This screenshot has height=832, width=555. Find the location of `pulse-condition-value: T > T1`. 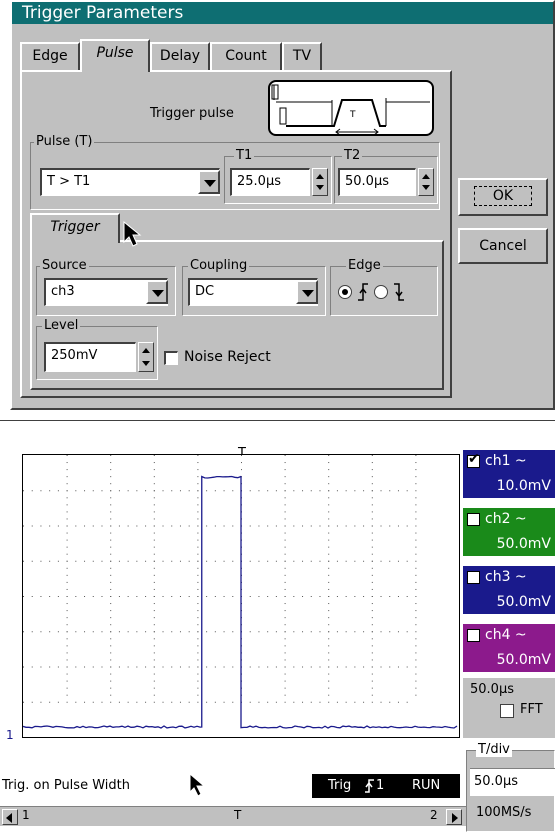

pulse-condition-value: T > T1 is located at coordinates (68, 181).